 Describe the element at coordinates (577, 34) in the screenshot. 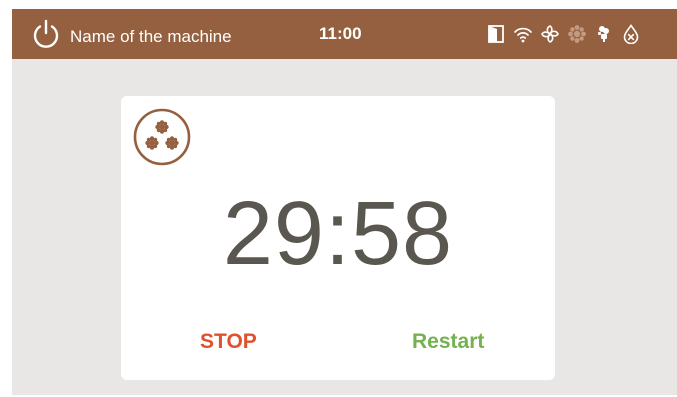

I see `heater-inactive-icon` at that location.